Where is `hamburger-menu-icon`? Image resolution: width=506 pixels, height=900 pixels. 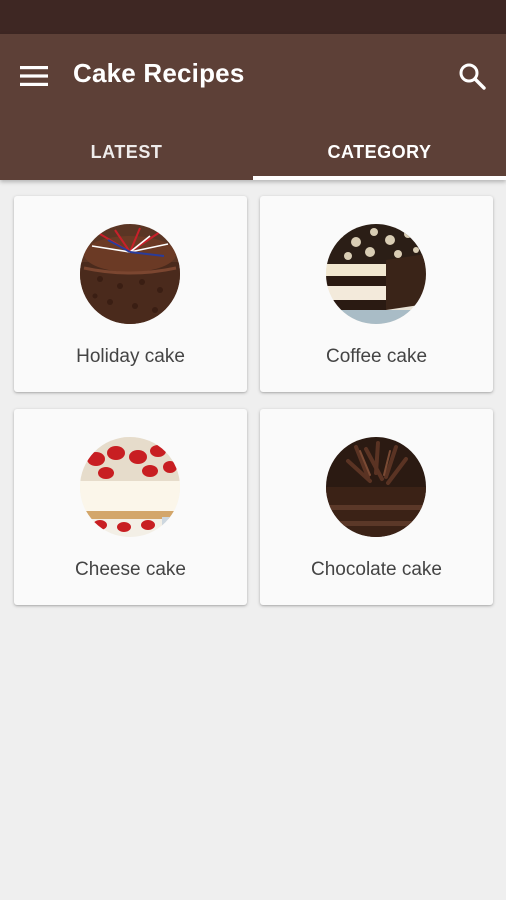 hamburger-menu-icon is located at coordinates (34, 76).